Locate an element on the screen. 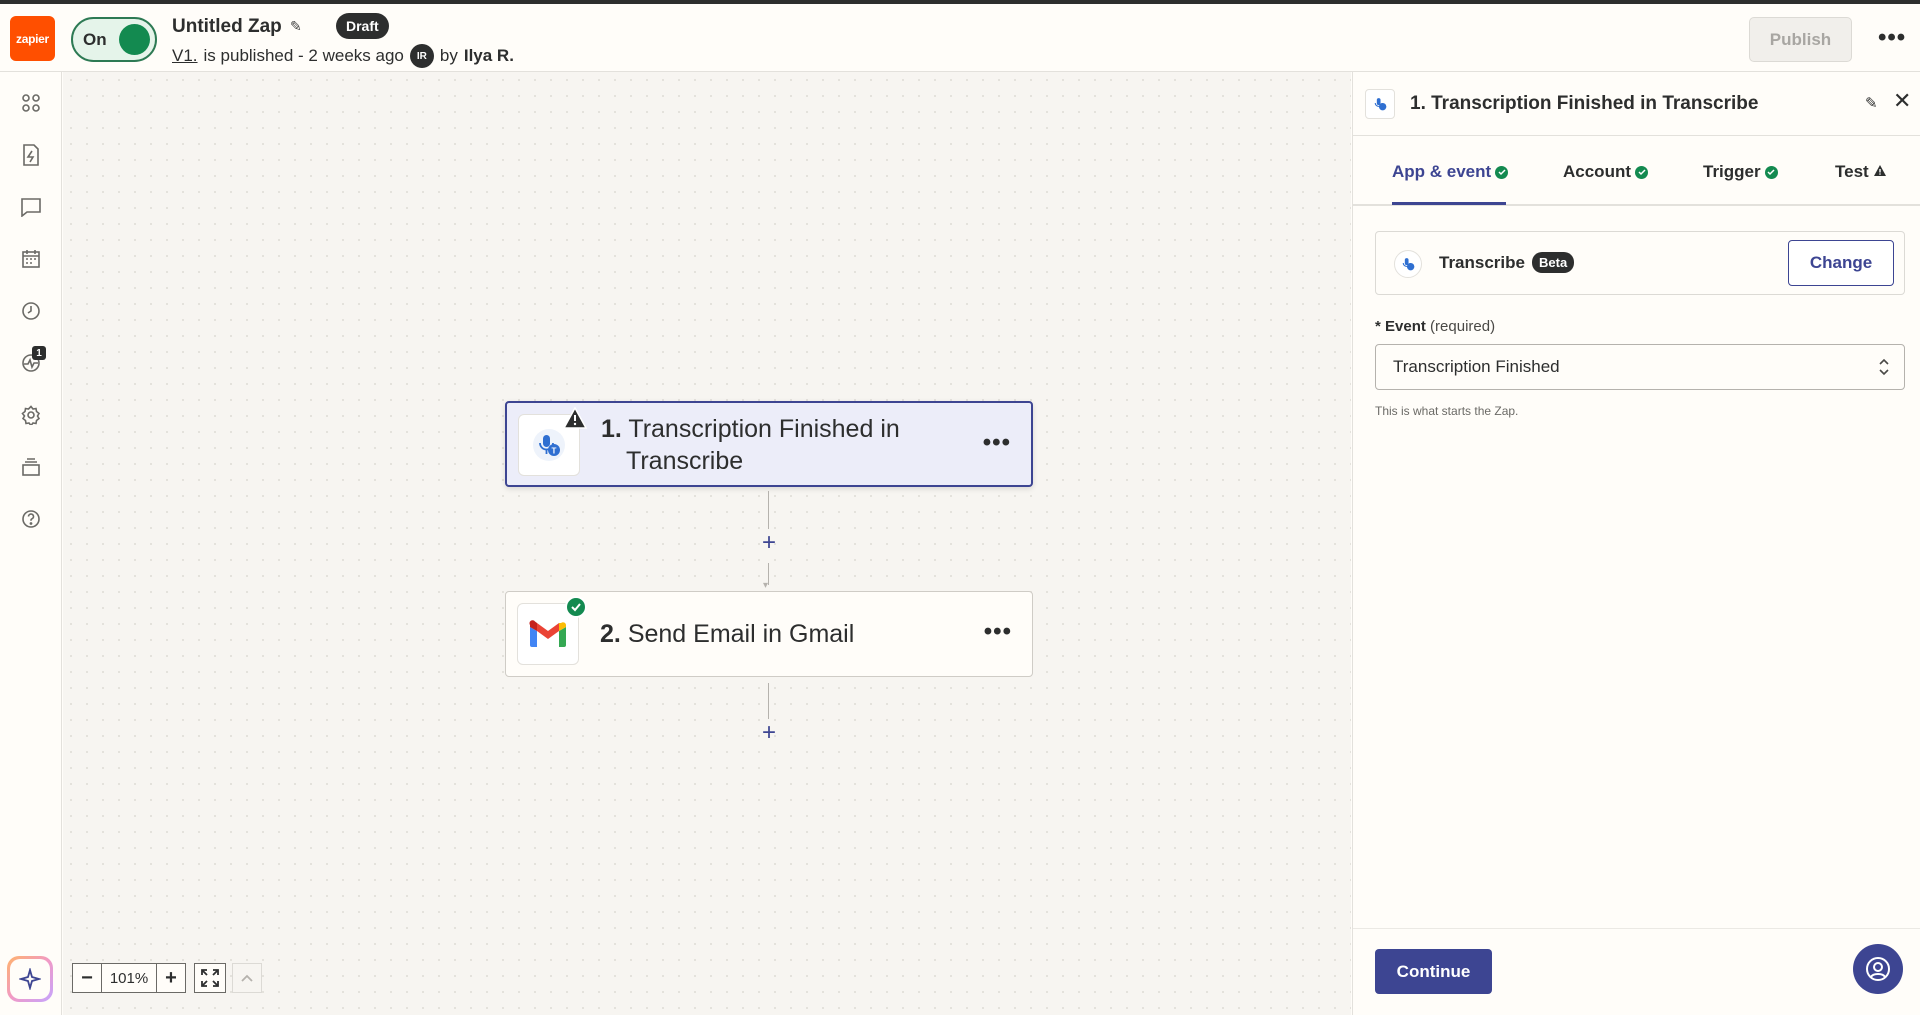  toggle-knob is located at coordinates (134, 39).